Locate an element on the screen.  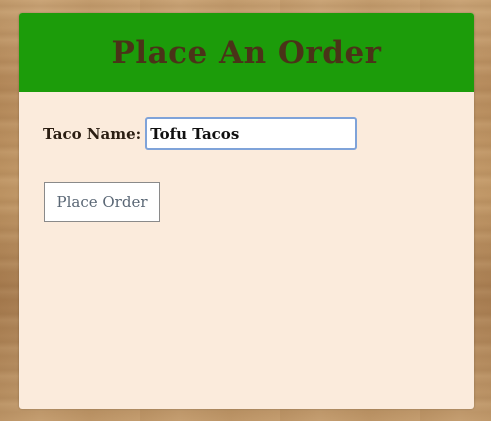
page-title: Place An Order is located at coordinates (246, 52).